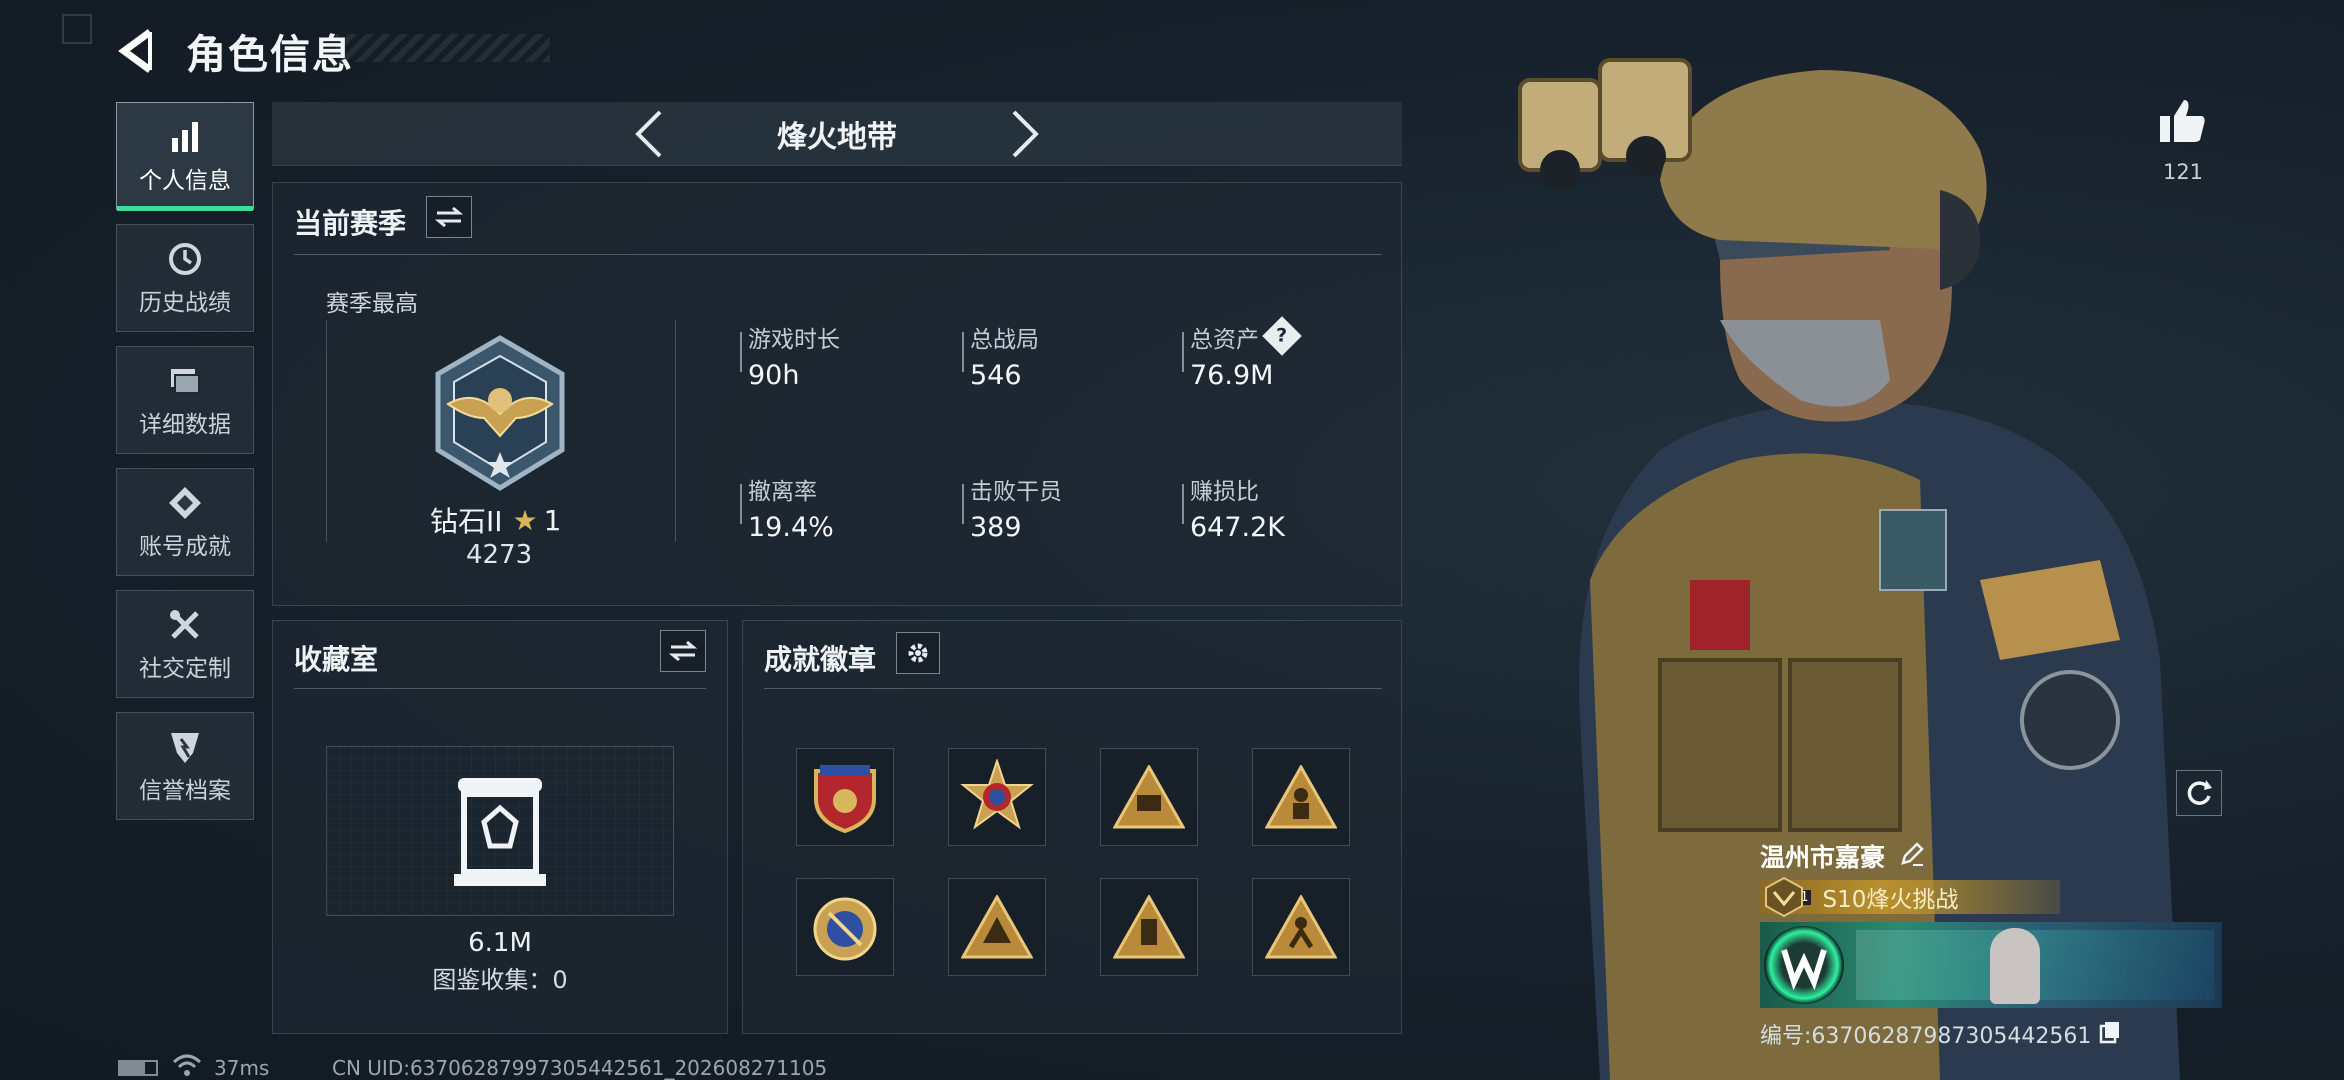 The height and width of the screenshot is (1080, 2344). Describe the element at coordinates (1926, 1036) in the screenshot. I see `player-id: 编号:6370628798730544256​1` at that location.